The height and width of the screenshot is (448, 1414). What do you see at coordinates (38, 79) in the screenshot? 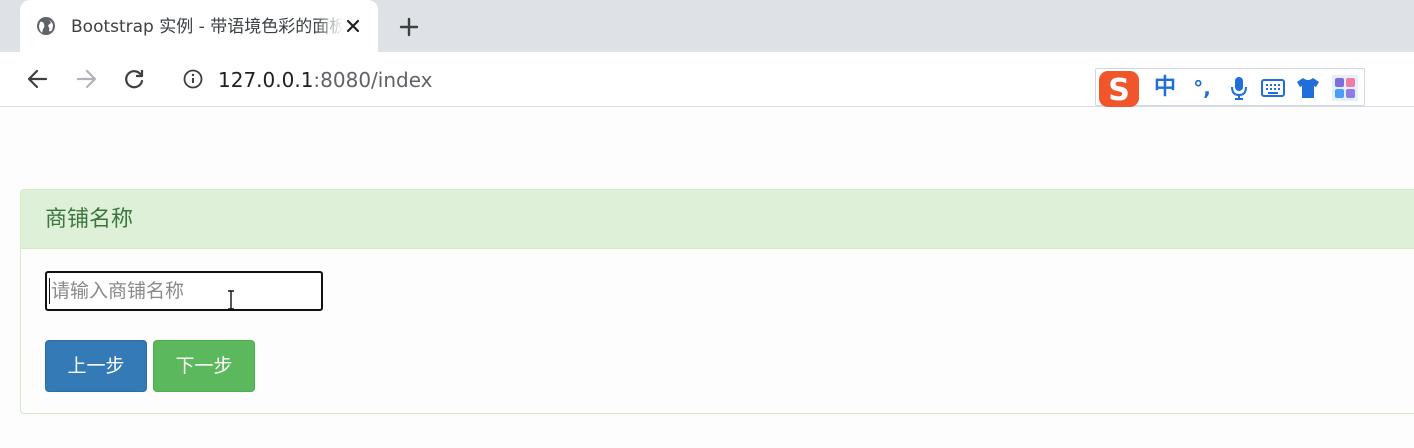
I see `back-arrow-icon` at bounding box center [38, 79].